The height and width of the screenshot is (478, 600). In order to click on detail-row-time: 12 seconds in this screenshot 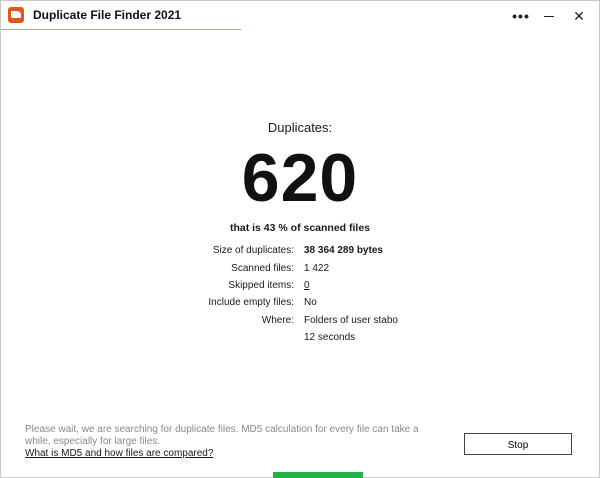, I will do `click(300, 340)`.